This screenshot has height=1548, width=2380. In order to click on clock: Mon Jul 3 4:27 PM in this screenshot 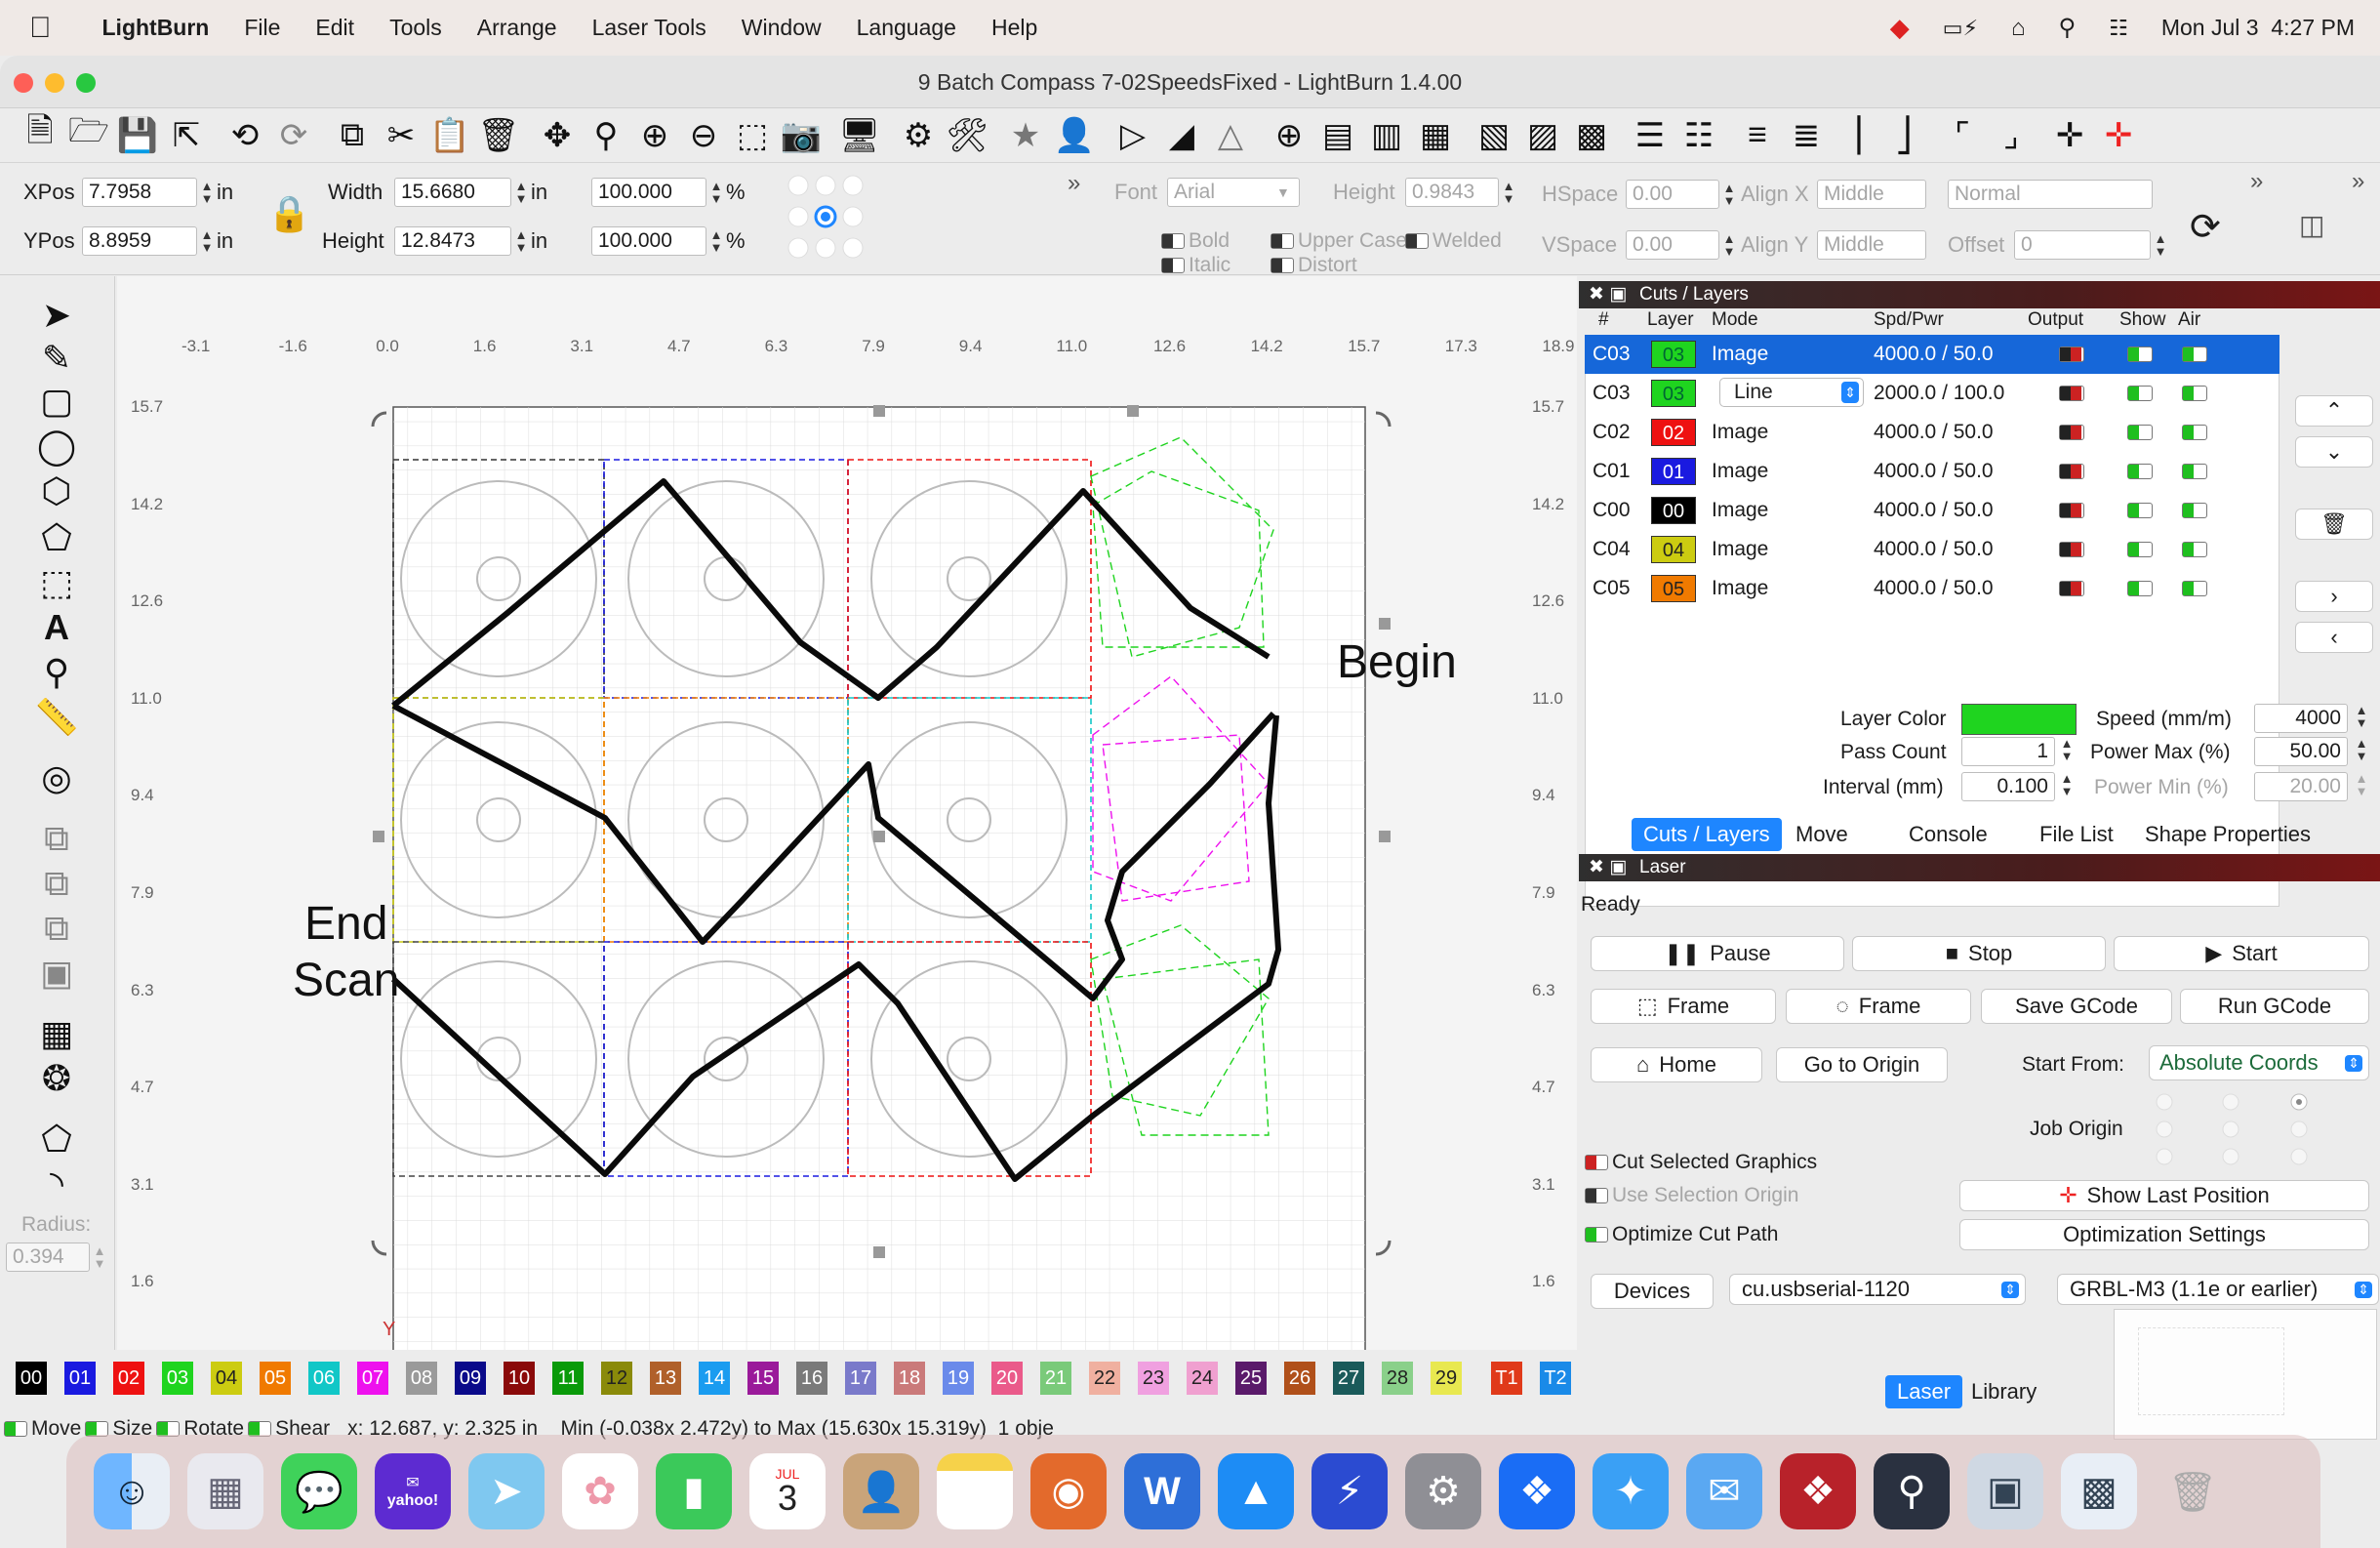, I will do `click(2258, 28)`.